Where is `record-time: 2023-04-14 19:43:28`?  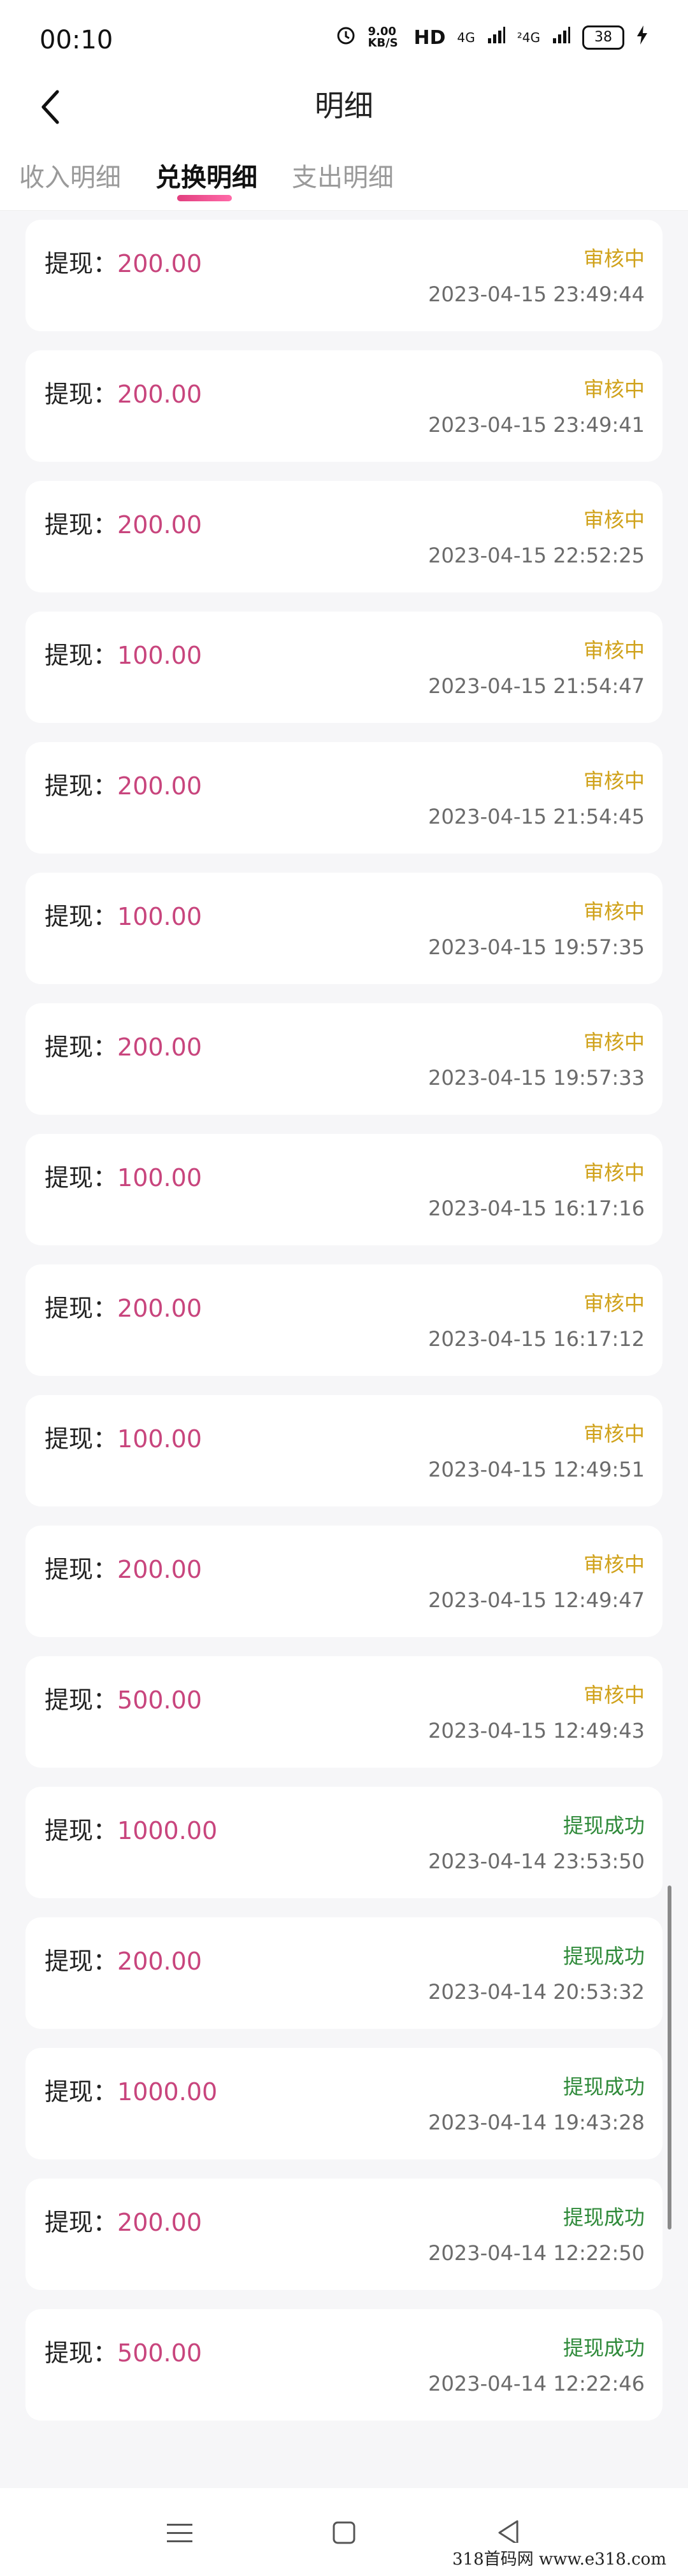 record-time: 2023-04-14 19:43:28 is located at coordinates (536, 2123).